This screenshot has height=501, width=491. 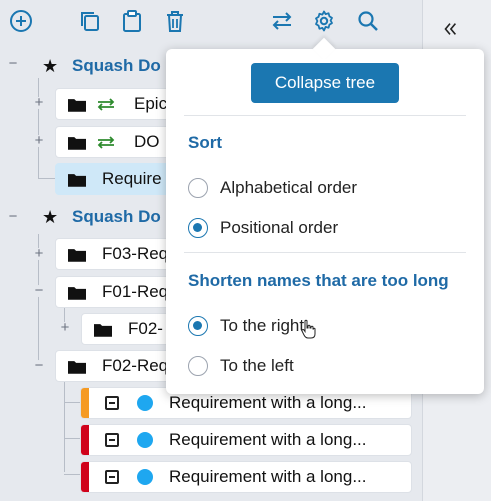 What do you see at coordinates (205, 142) in the screenshot?
I see `sort-section-title: Sort` at bounding box center [205, 142].